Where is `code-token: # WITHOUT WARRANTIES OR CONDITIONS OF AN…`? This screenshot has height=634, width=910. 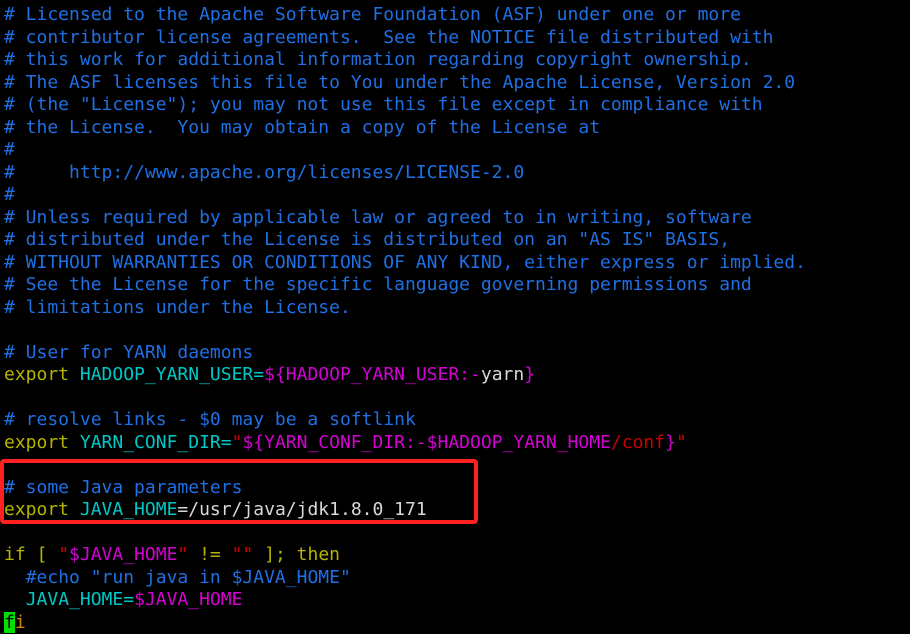 code-token: # WITHOUT WARRANTIES OR CONDITIONS OF AN… is located at coordinates (405, 262).